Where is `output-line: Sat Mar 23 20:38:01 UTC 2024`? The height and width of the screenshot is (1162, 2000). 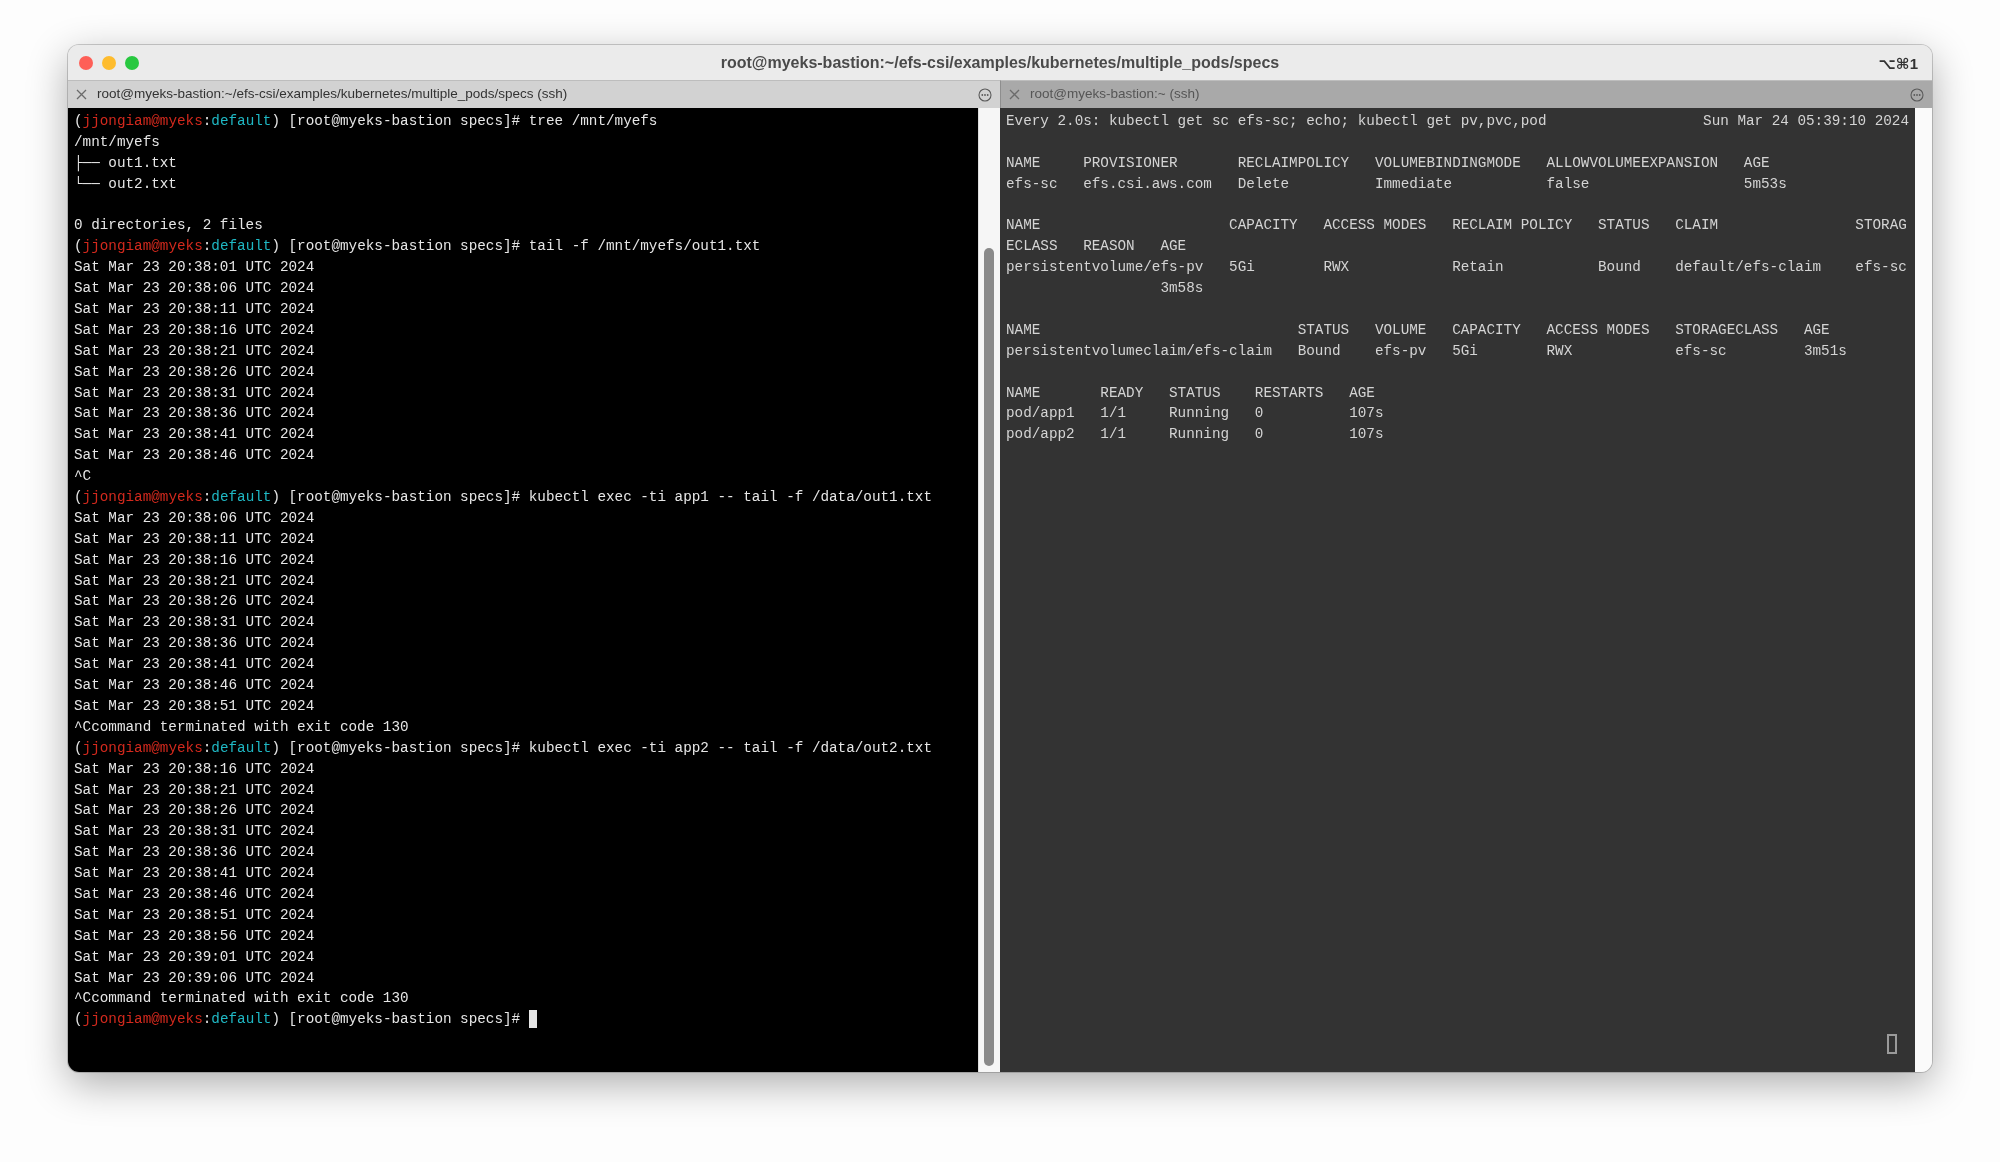
output-line: Sat Mar 23 20:38:01 UTC 2024 is located at coordinates (194, 268).